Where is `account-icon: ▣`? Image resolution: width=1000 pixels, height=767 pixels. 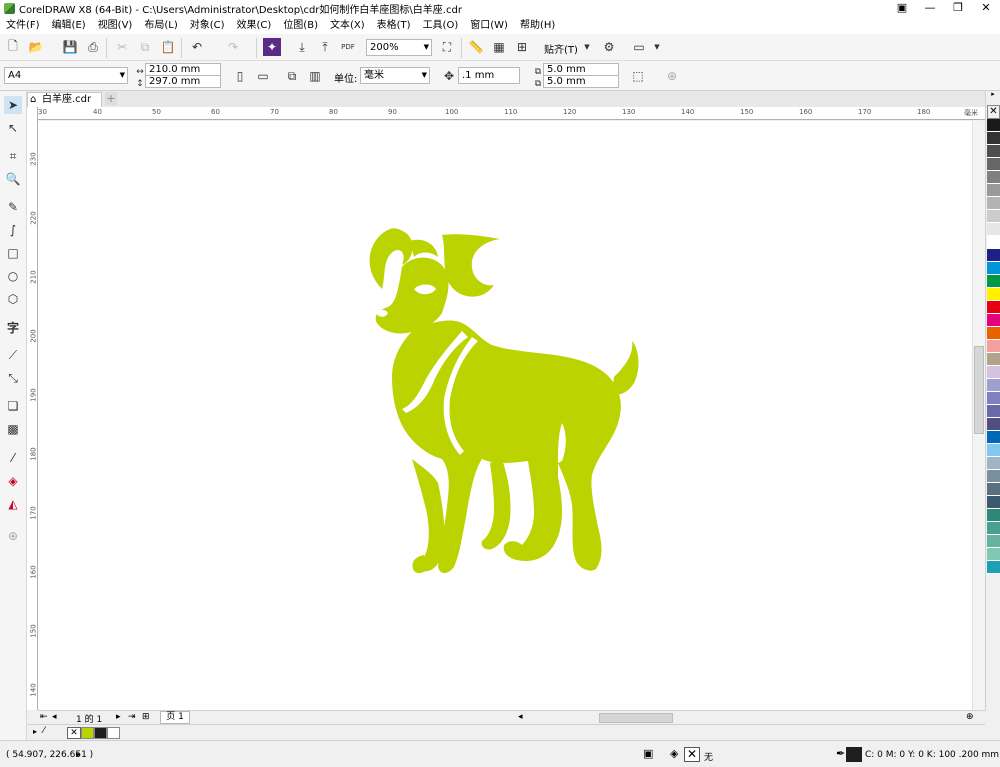
account-icon: ▣ is located at coordinates (902, 8).